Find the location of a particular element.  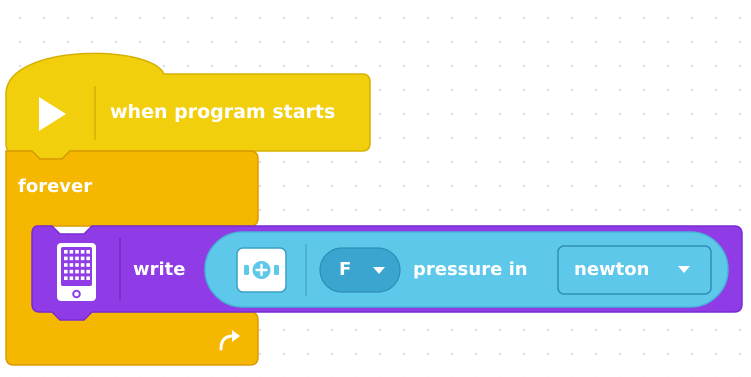

light-matrix-hub-icon is located at coordinates (76, 272).